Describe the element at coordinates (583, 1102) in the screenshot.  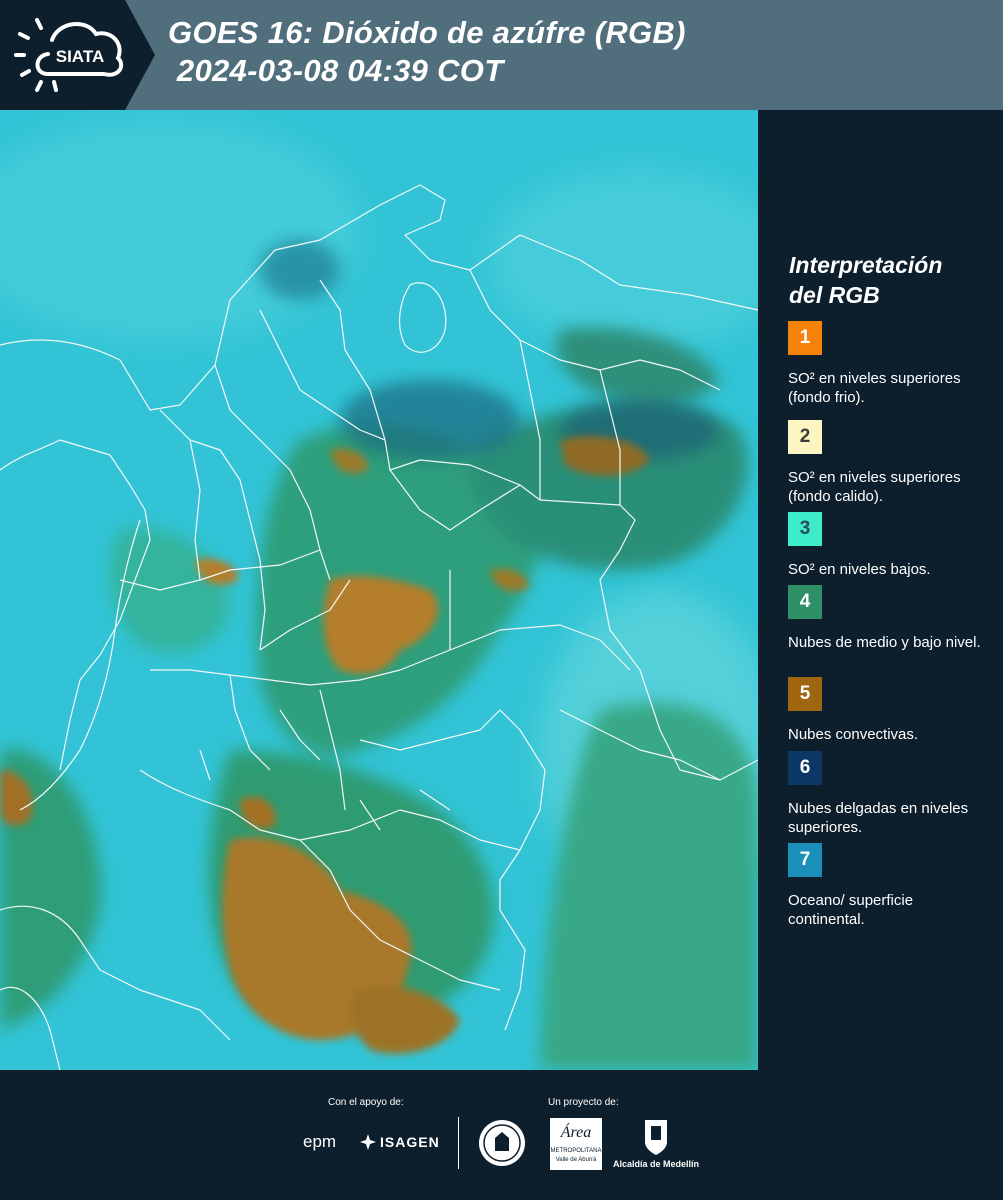
I see `project-label: Un proyecto de:` at that location.